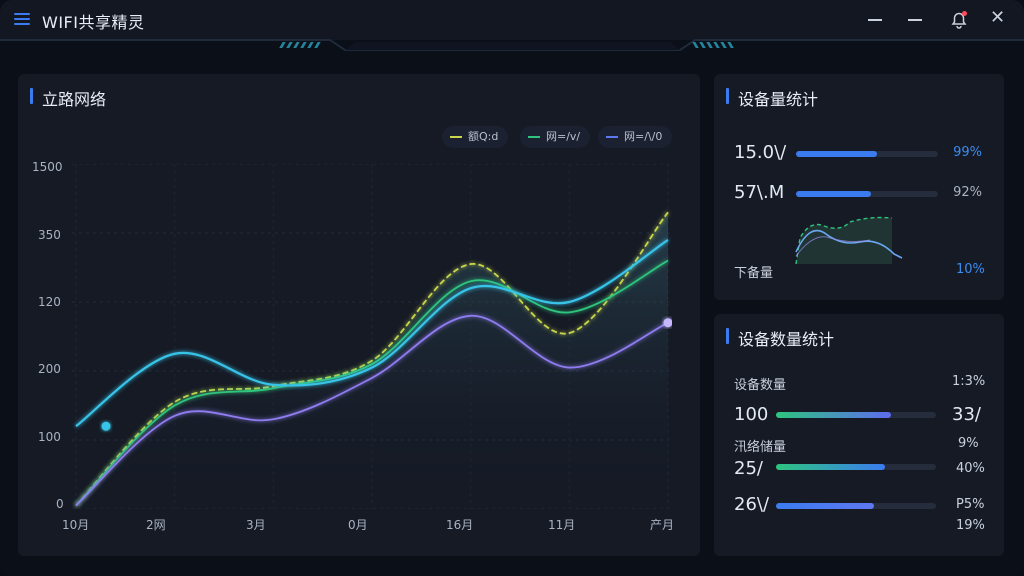 This screenshot has height=576, width=1024. I want to click on stat-percent: 99%, so click(967, 152).